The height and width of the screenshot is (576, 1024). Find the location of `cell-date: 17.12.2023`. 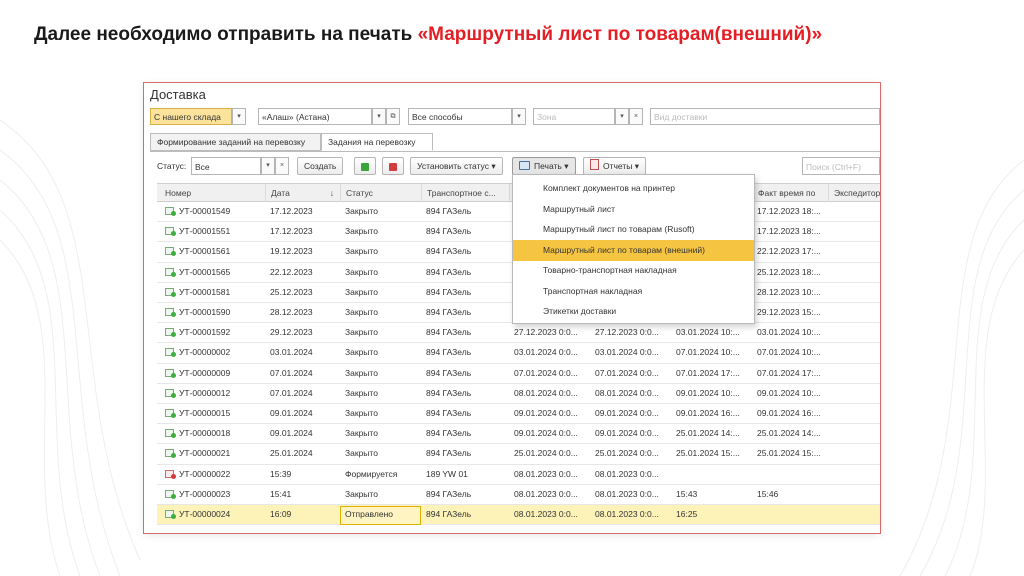

cell-date: 17.12.2023 is located at coordinates (291, 231).